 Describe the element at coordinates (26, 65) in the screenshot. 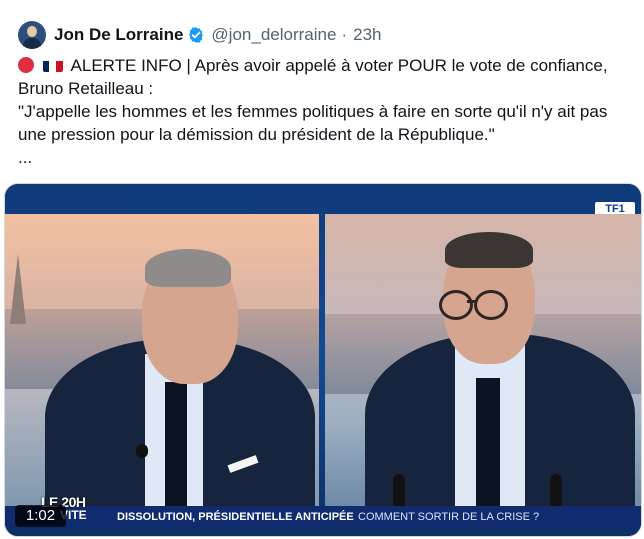

I see `red-circle-icon` at that location.